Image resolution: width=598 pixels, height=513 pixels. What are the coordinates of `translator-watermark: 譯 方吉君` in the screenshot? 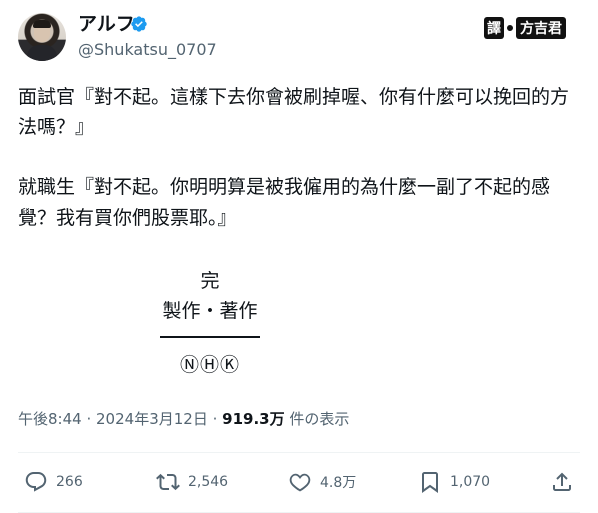 It's located at (525, 28).